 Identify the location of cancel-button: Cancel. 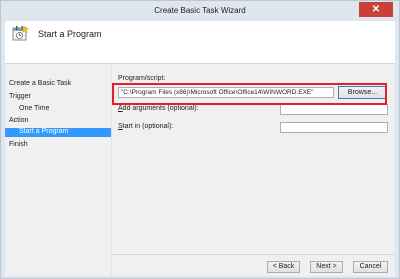
(370, 267).